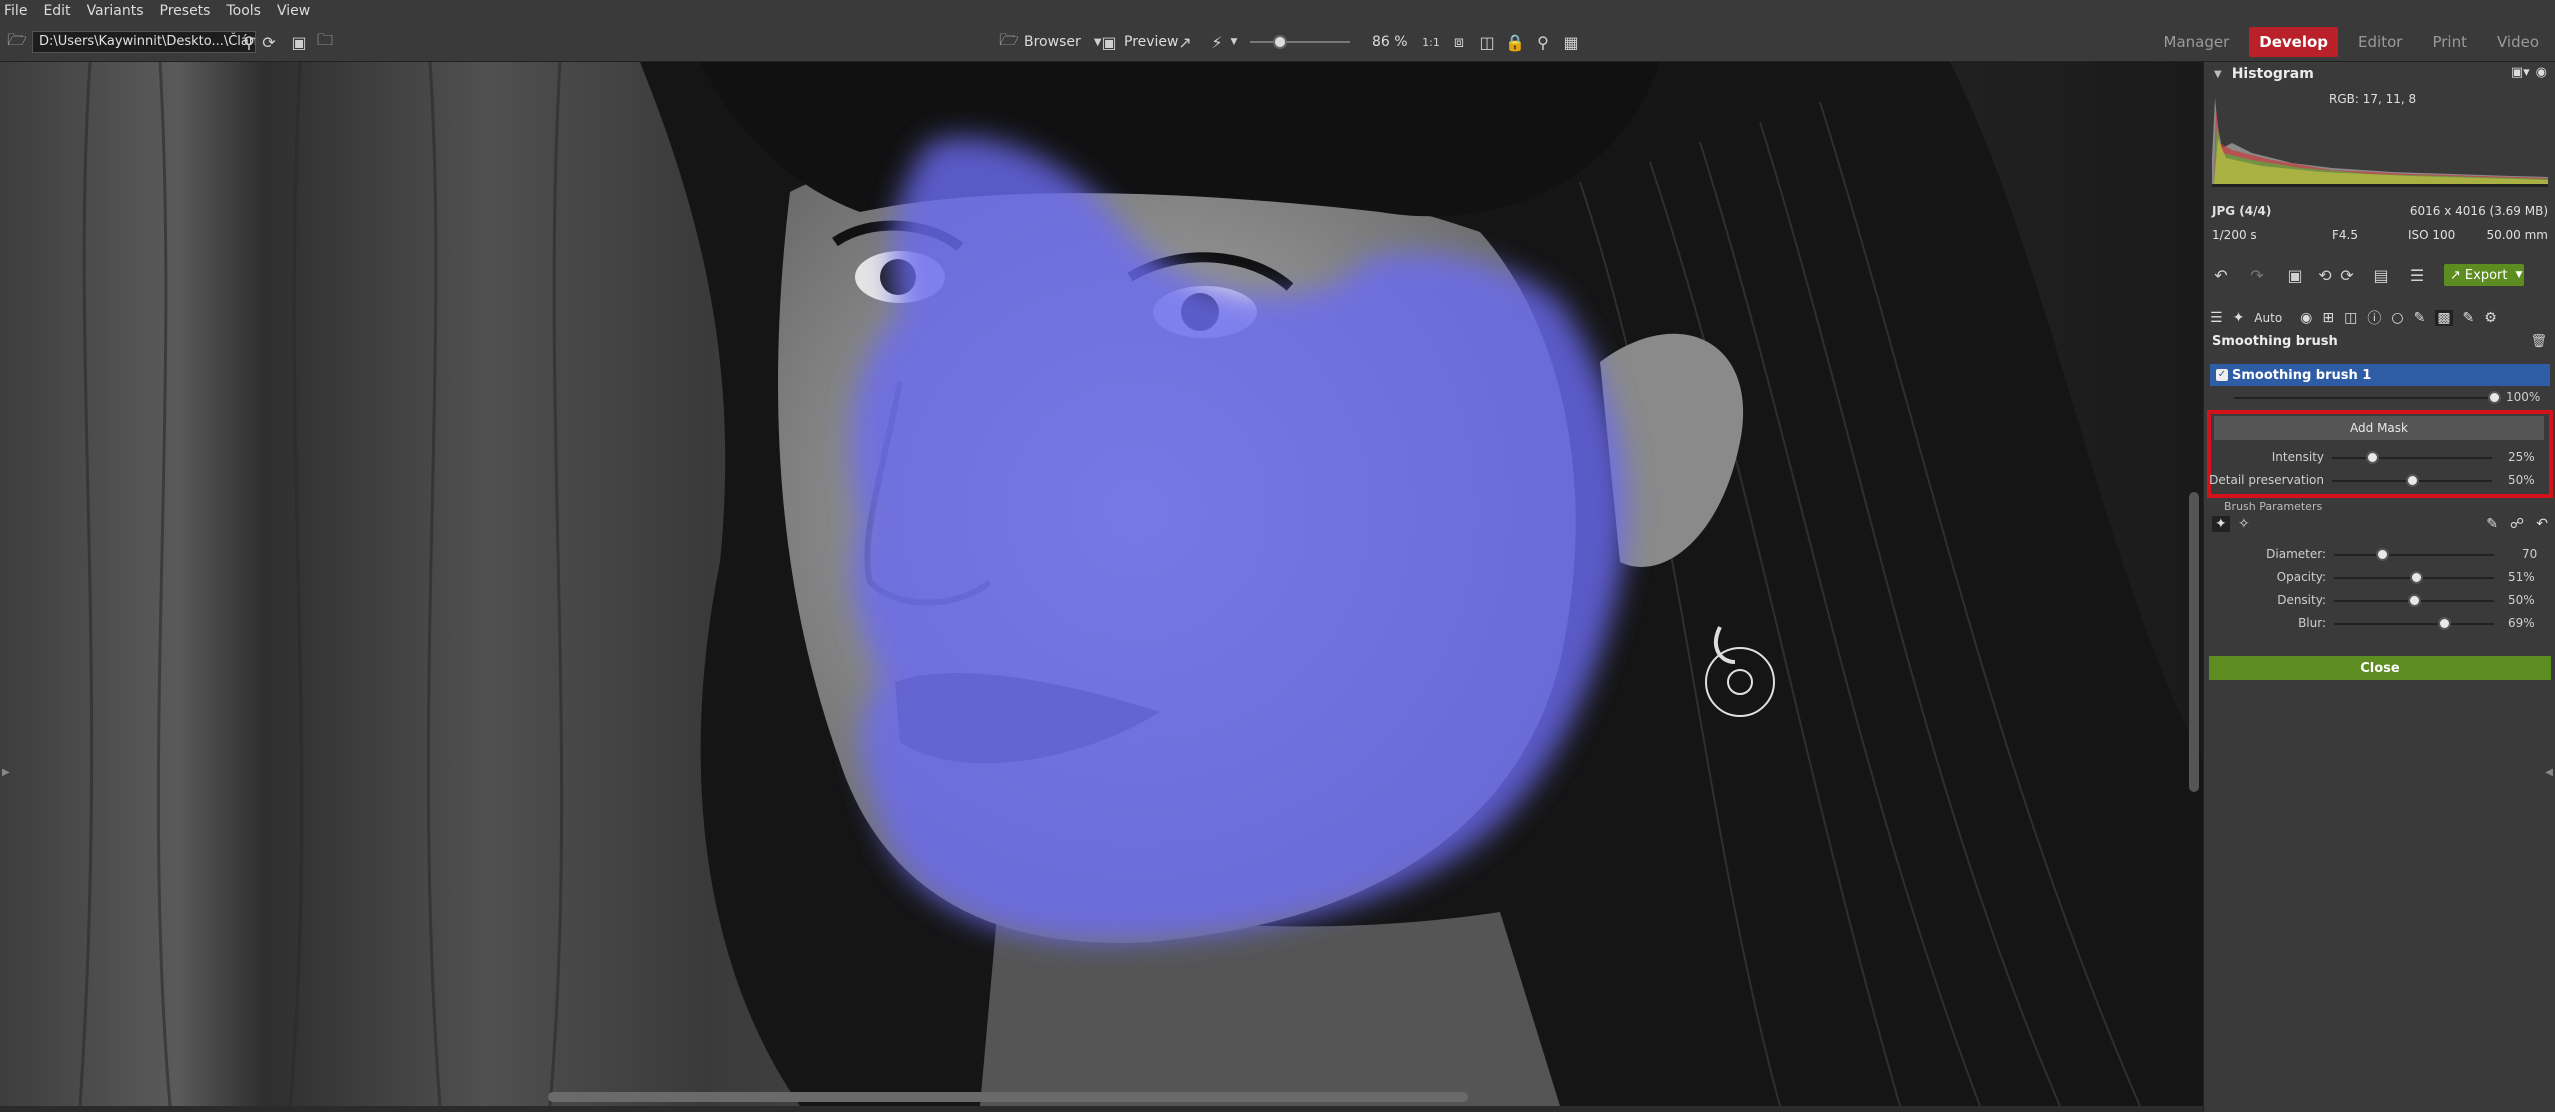 The image size is (2555, 1112). What do you see at coordinates (2490, 318) in the screenshot?
I see `gear-icon: ⚙` at bounding box center [2490, 318].